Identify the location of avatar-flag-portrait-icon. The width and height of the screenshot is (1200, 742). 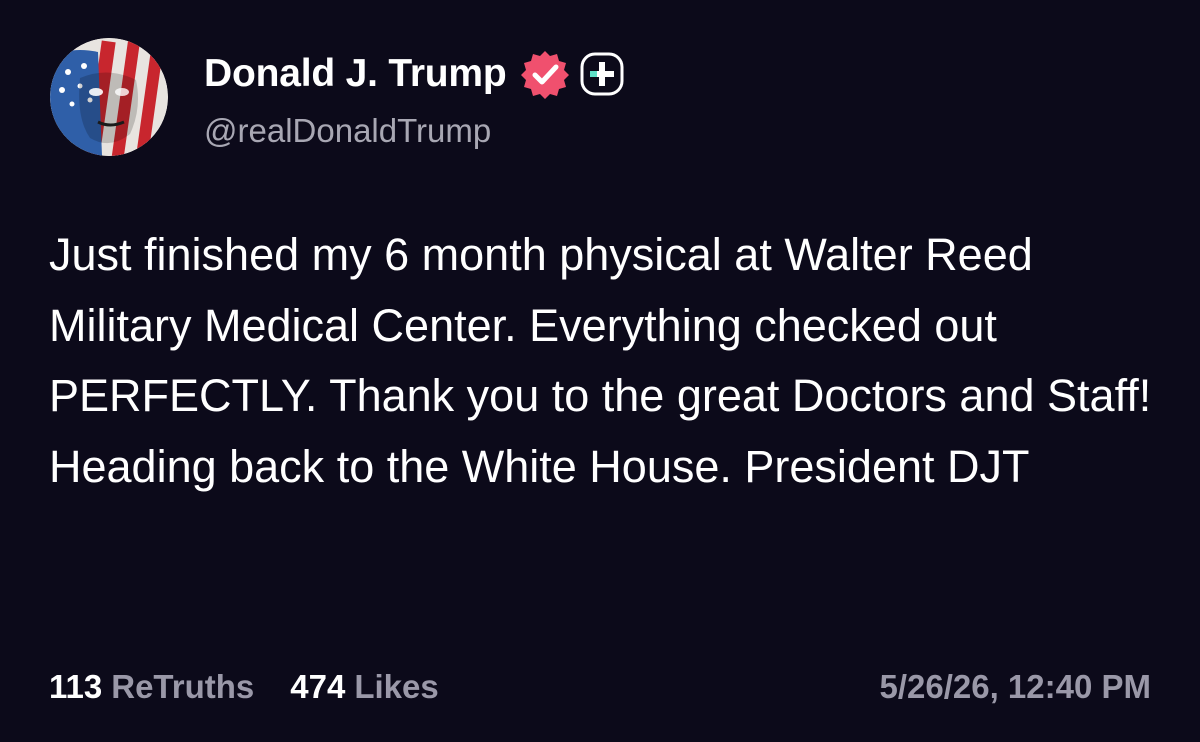
(109, 97).